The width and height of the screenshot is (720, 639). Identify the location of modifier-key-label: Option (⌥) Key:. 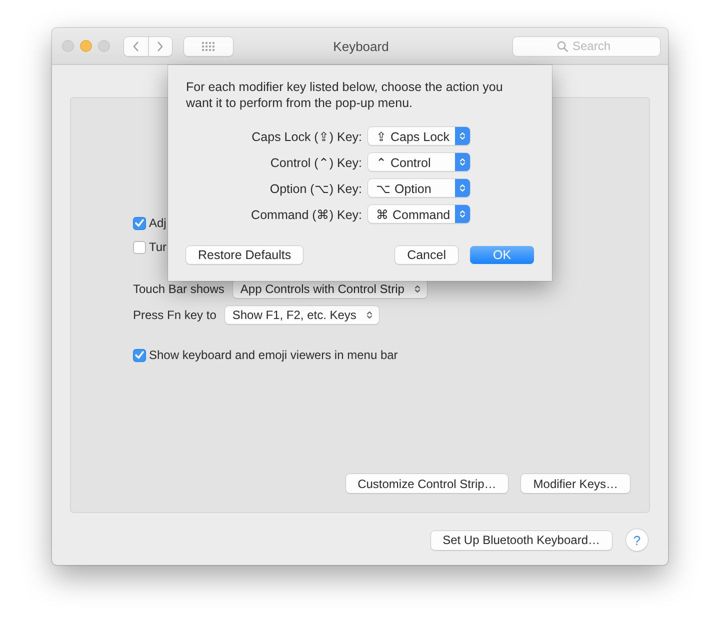
(315, 188).